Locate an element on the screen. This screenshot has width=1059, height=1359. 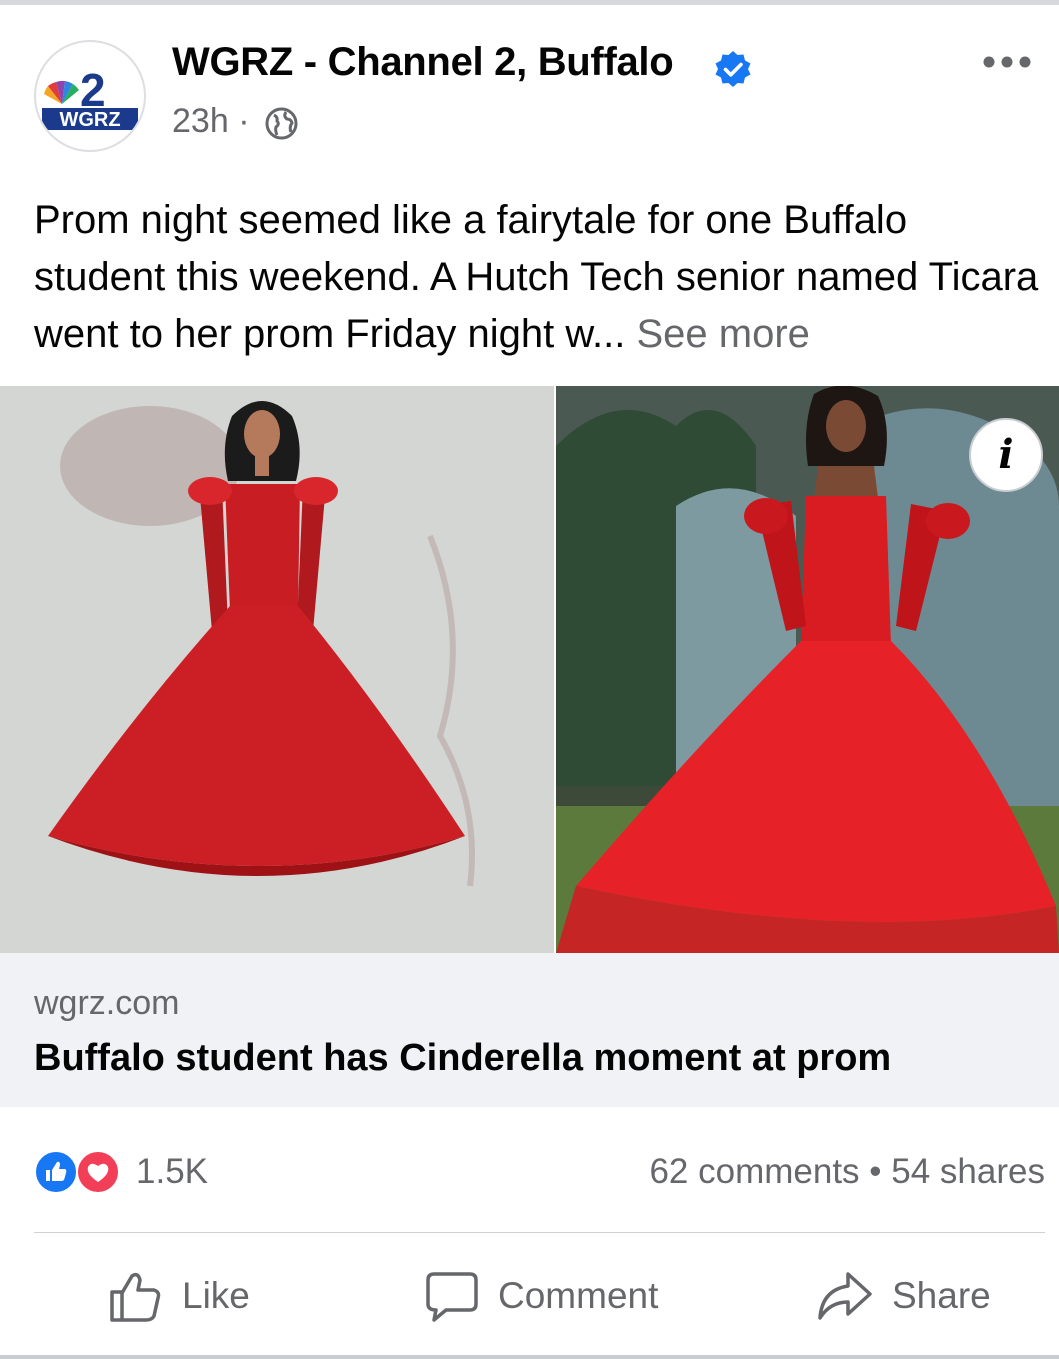
share-button: Share is located at coordinates (903, 1296).